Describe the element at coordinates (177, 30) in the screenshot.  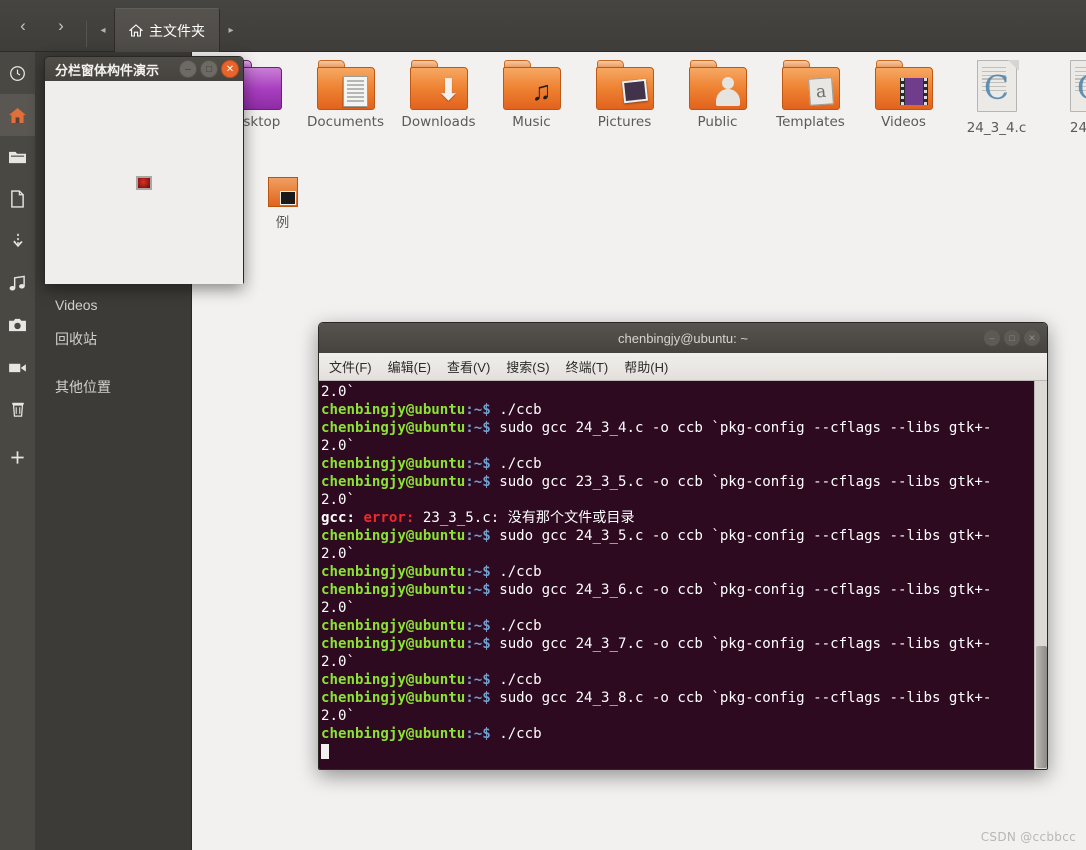
I see `tab-label: 主文件夹` at that location.